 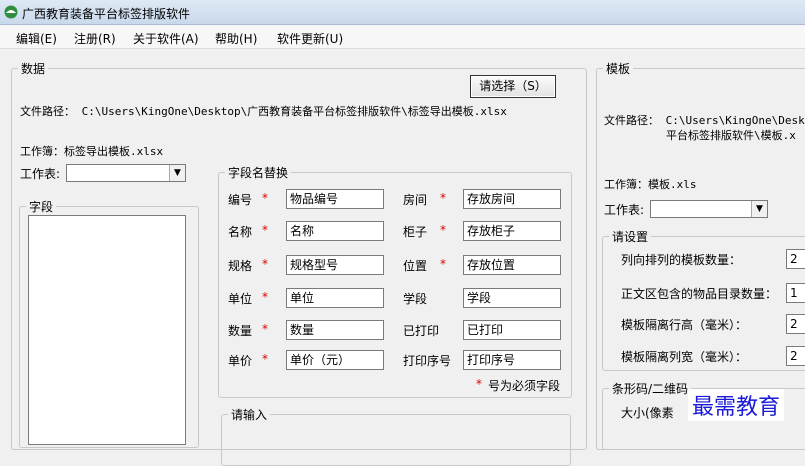 What do you see at coordinates (249, 415) in the screenshot?
I see `input-group-legend: 请输入` at bounding box center [249, 415].